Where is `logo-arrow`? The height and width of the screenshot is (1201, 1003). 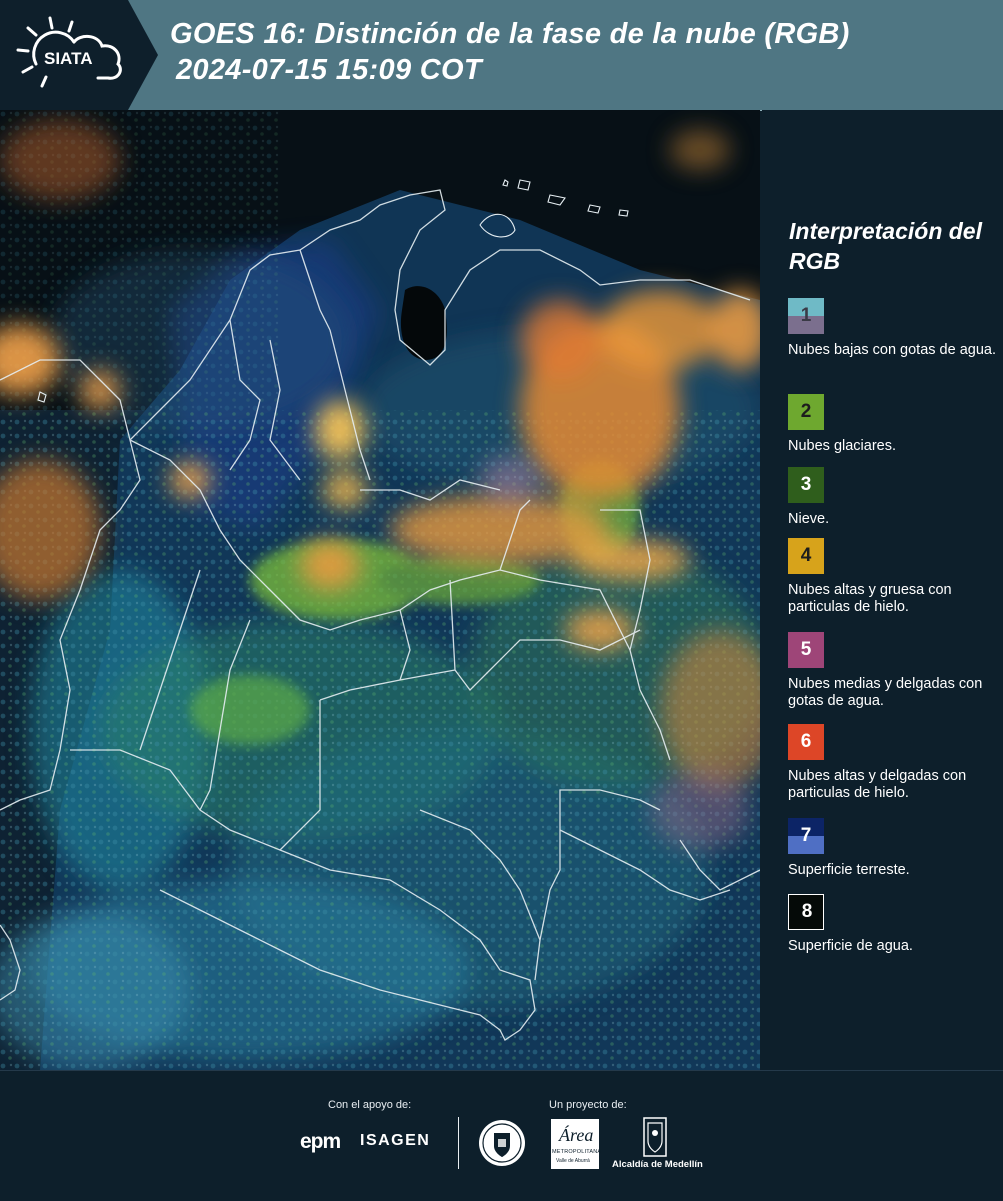
logo-arrow is located at coordinates (143, 55).